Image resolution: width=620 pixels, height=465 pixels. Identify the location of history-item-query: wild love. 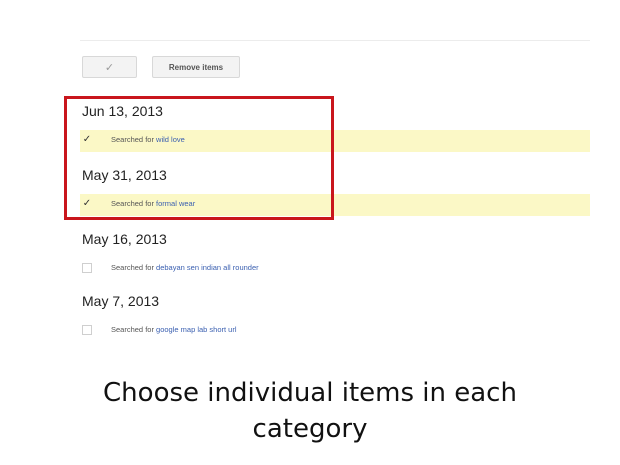
(170, 139).